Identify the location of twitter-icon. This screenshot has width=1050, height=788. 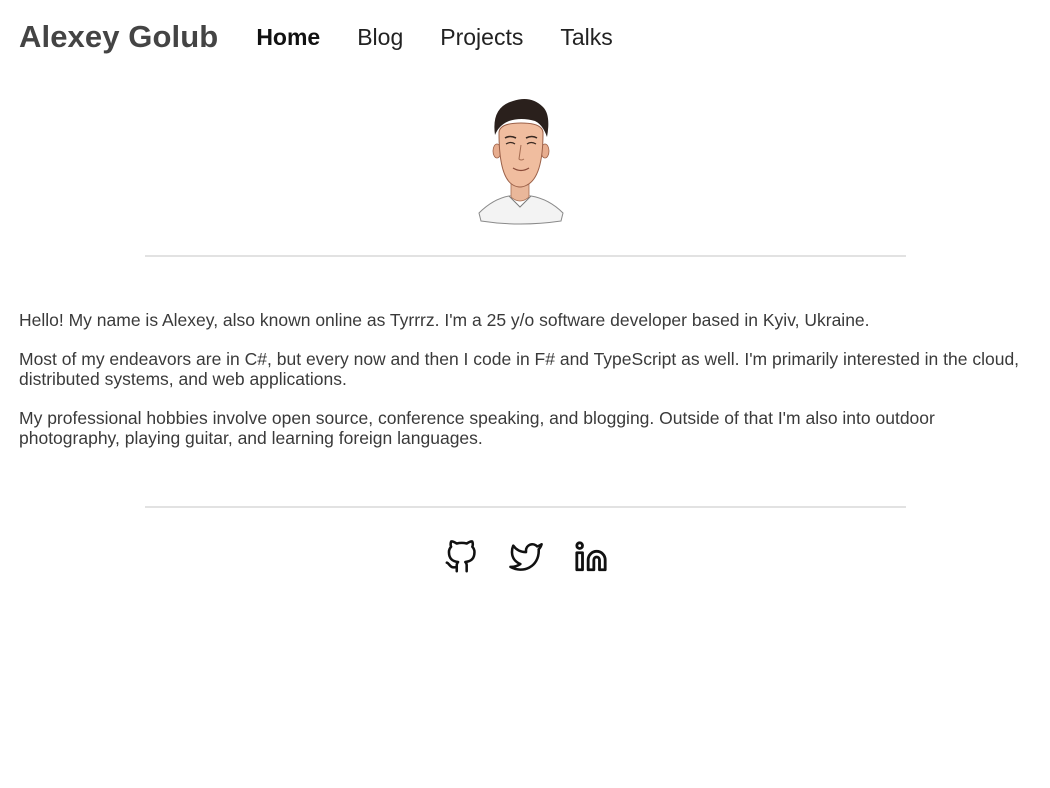
(526, 556).